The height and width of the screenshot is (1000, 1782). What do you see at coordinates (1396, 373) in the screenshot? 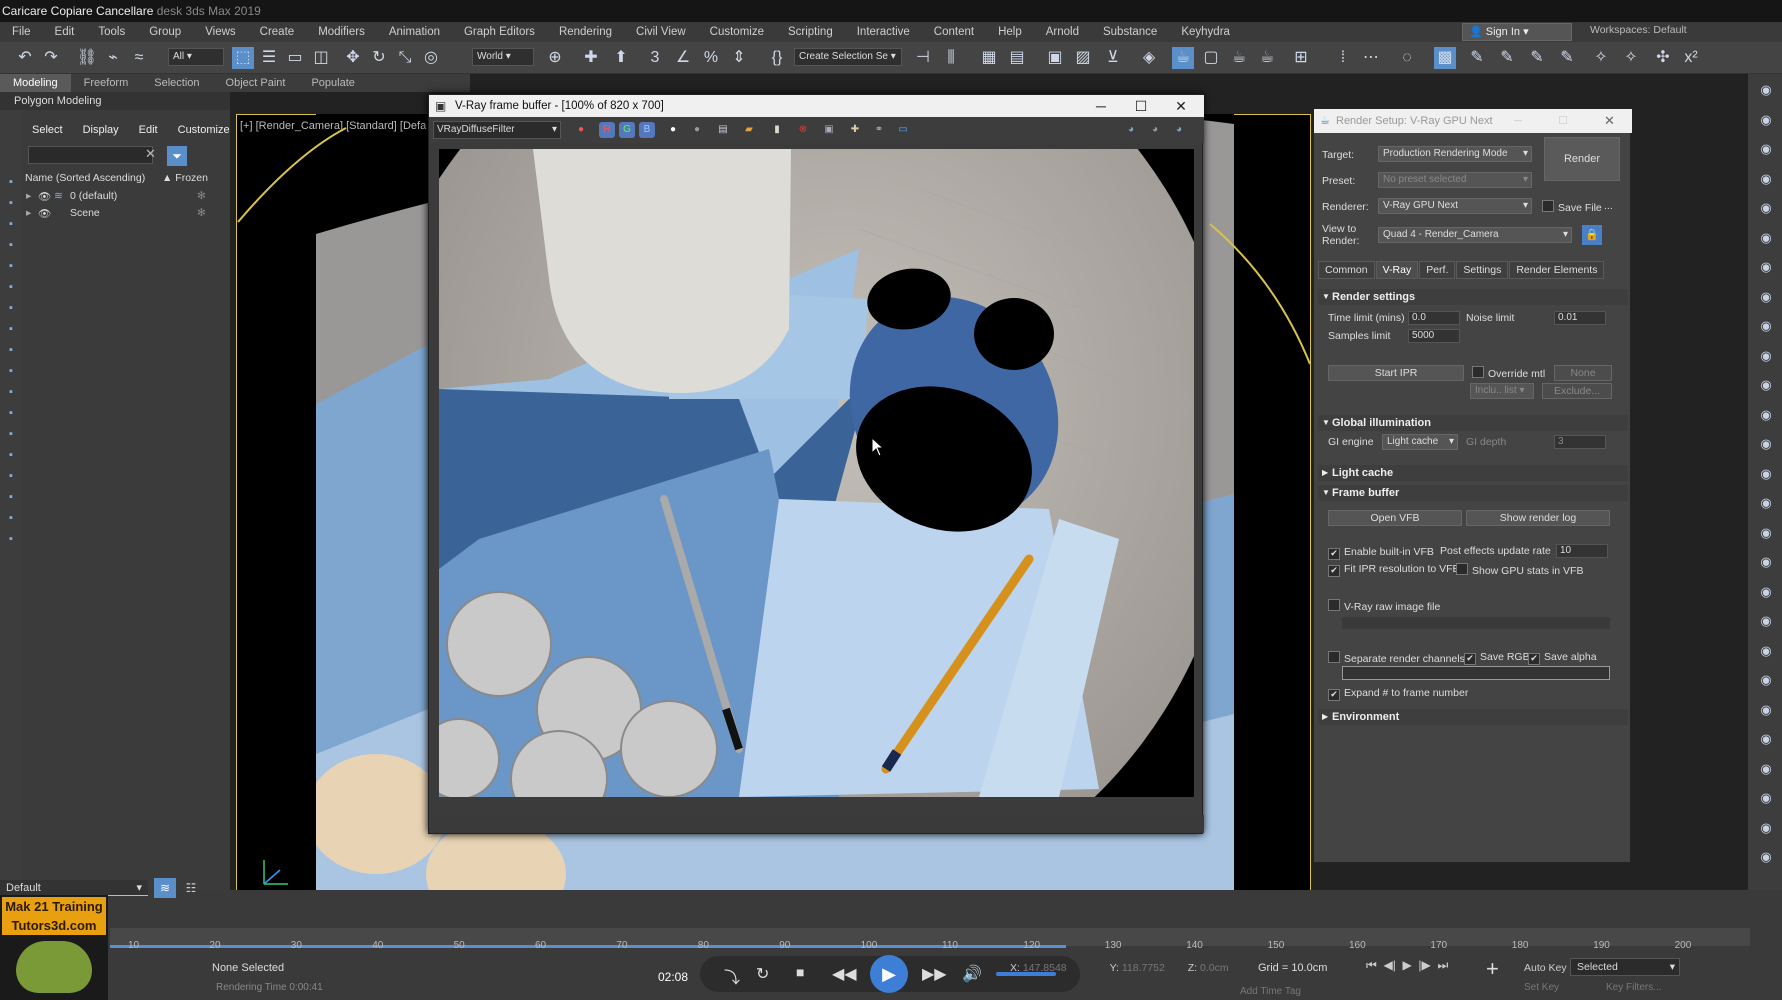
I see `start-ipr-button: Start IPR` at bounding box center [1396, 373].